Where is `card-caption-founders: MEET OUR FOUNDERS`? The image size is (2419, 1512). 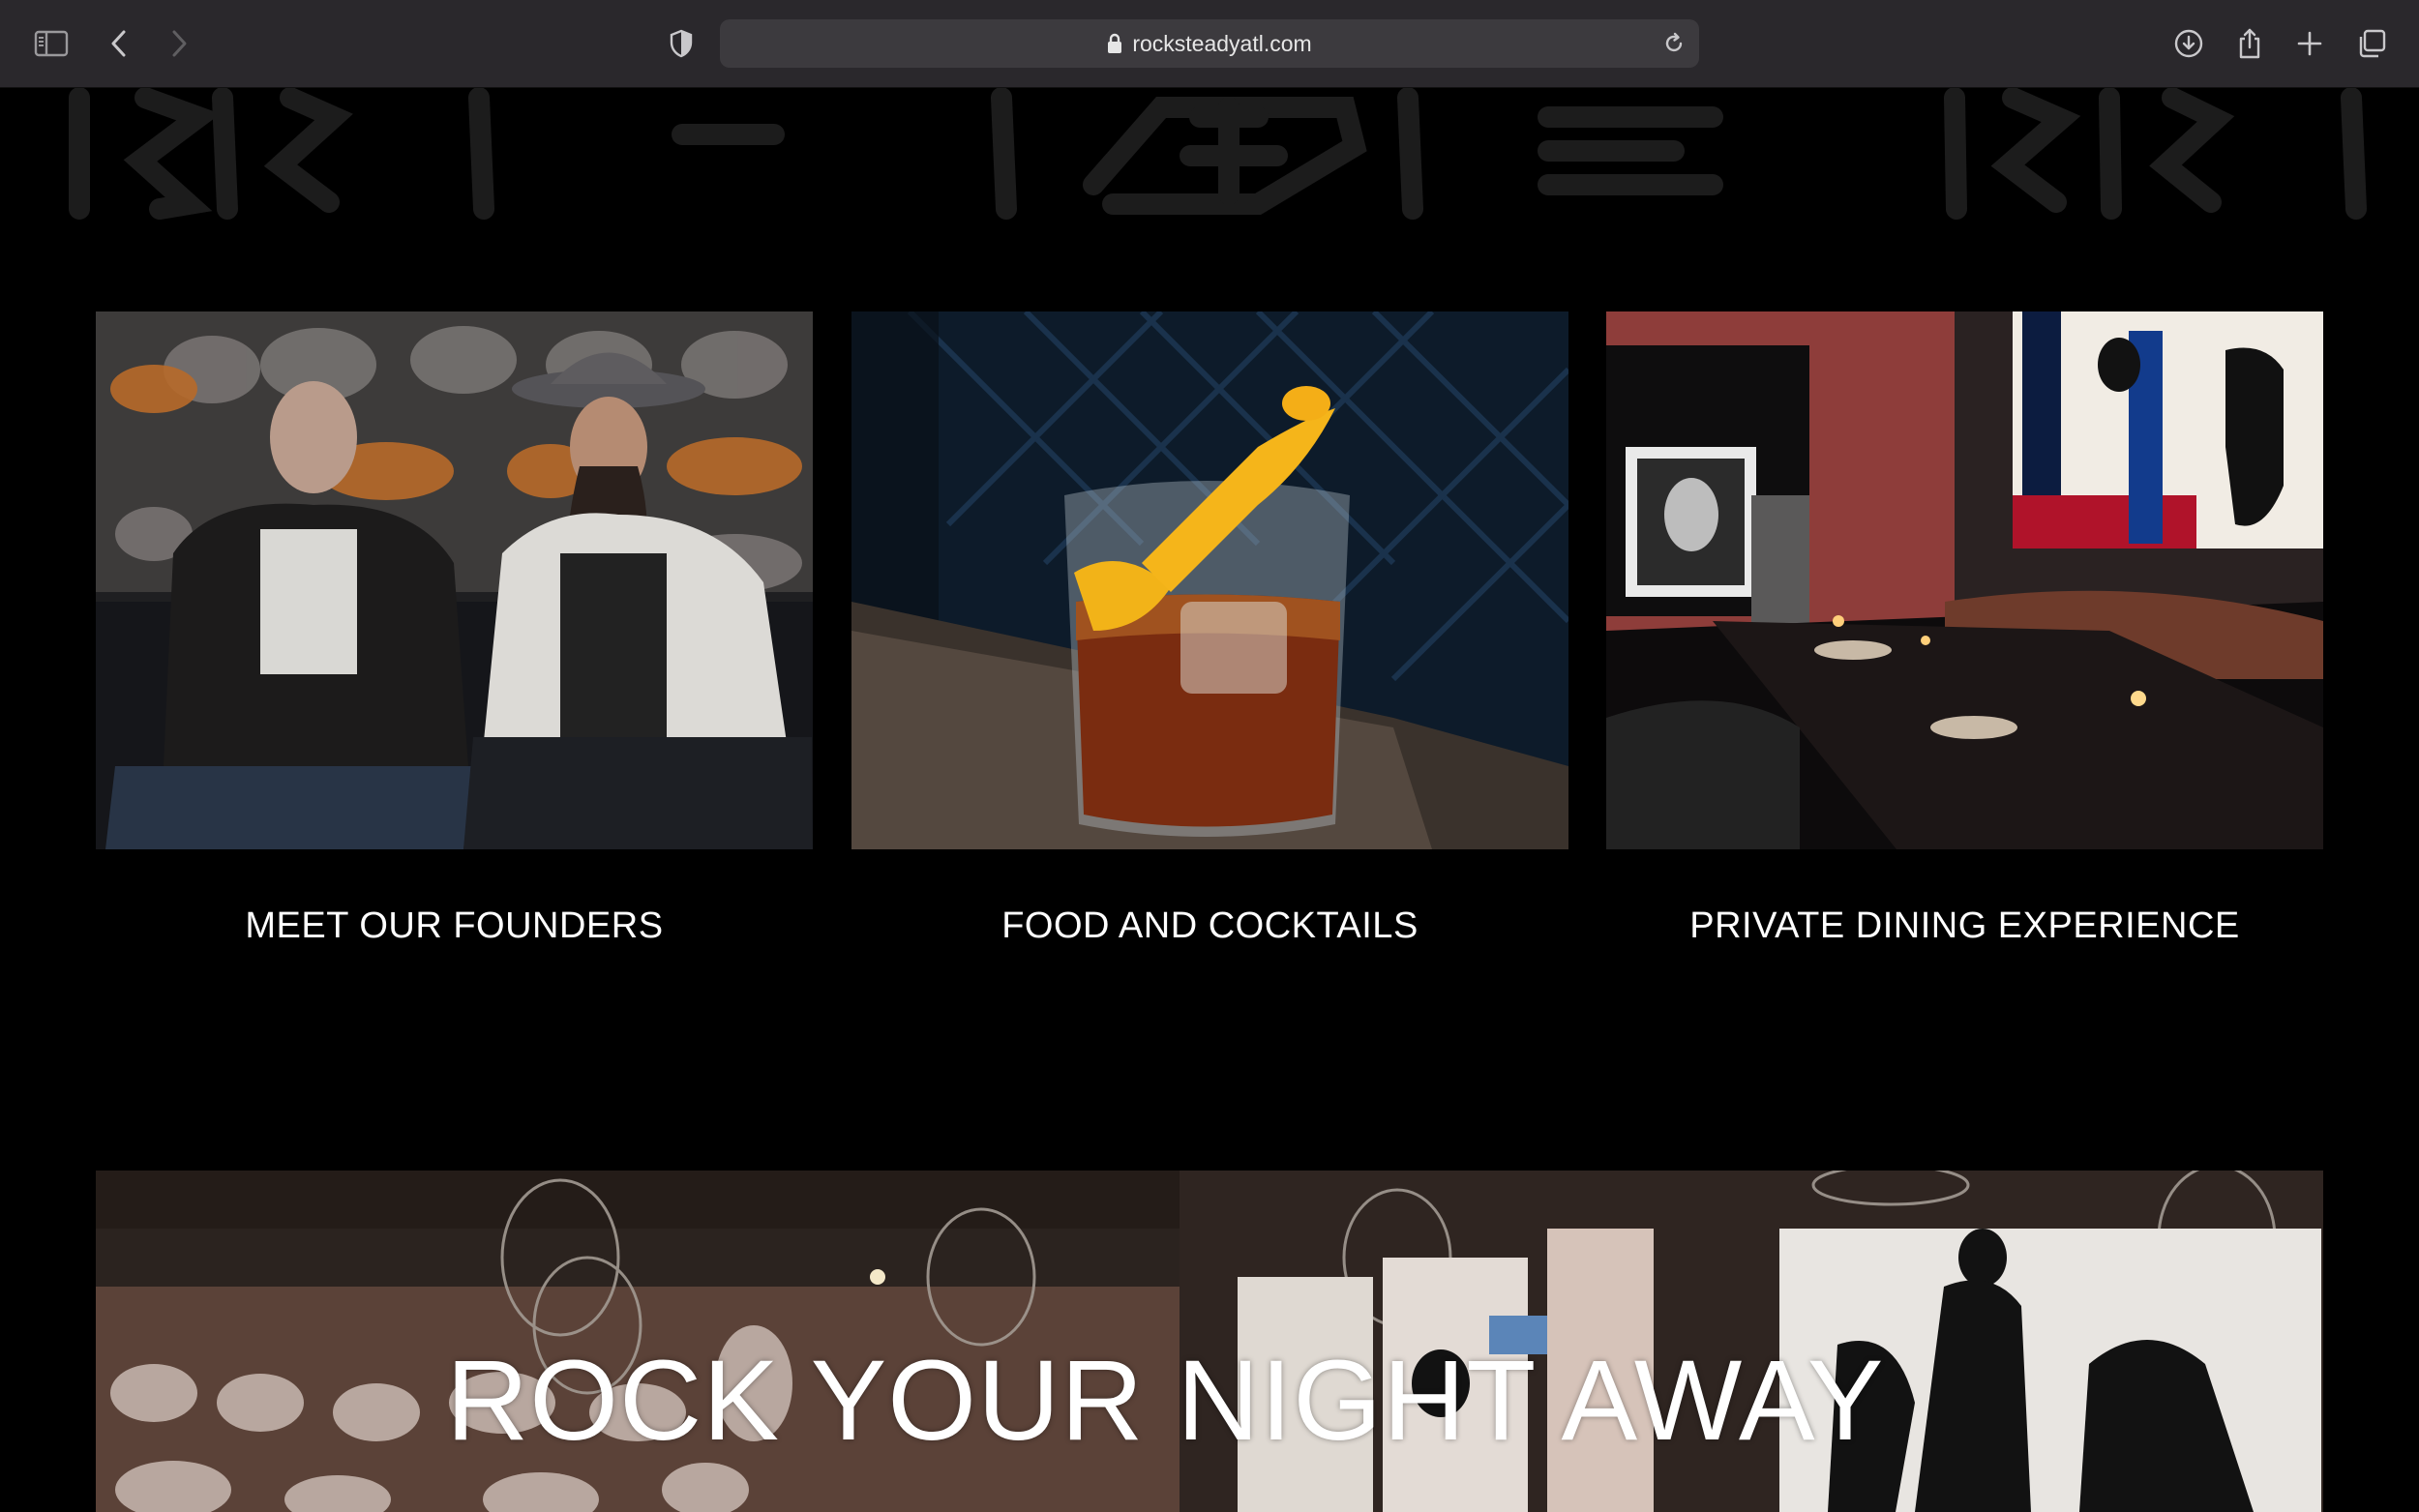 card-caption-founders: MEET OUR FOUNDERS is located at coordinates (455, 926).